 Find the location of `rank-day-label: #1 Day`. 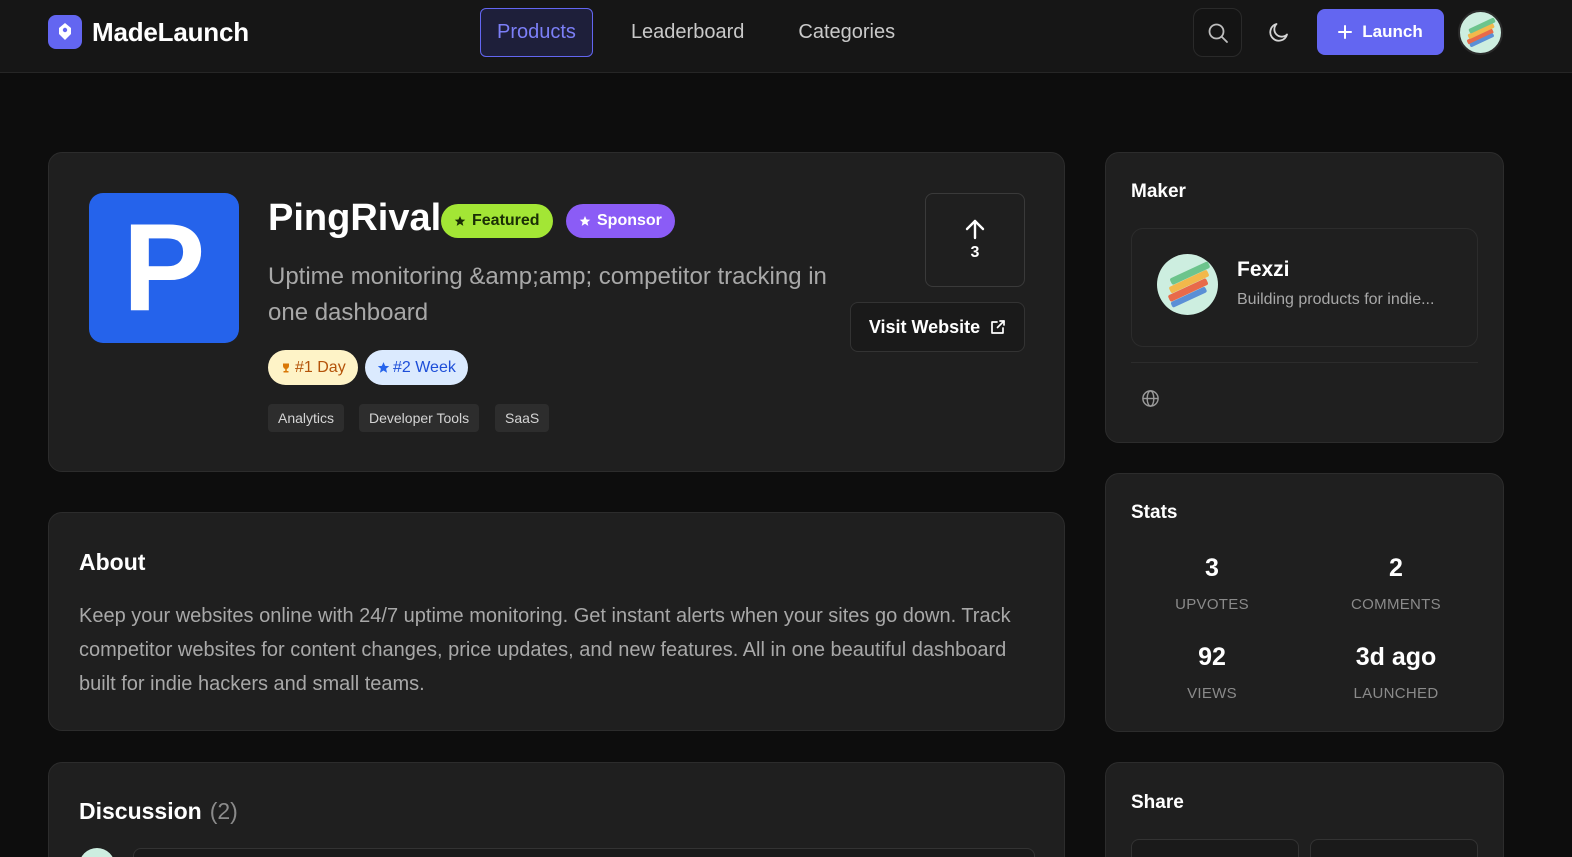

rank-day-label: #1 Day is located at coordinates (320, 367).